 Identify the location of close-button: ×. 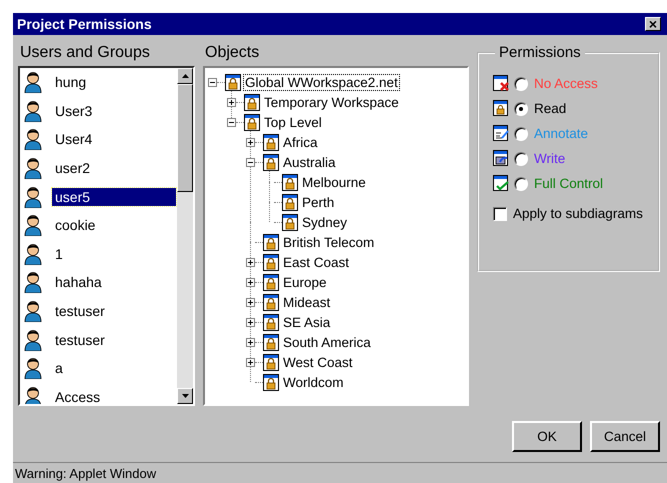
(653, 24).